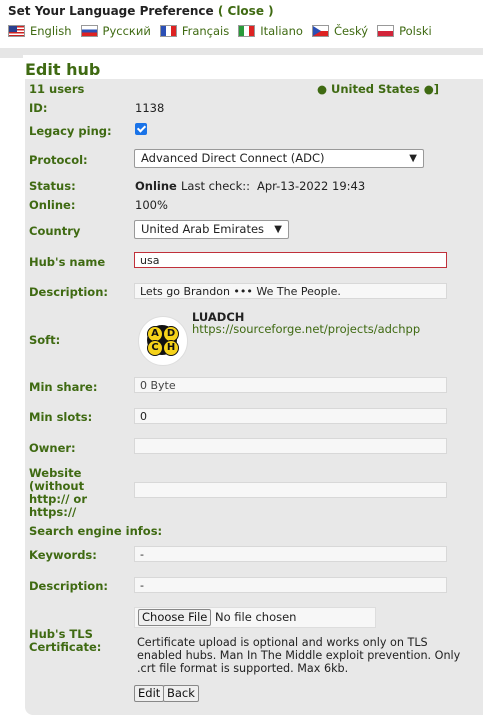 The image size is (483, 720). Describe the element at coordinates (68, 586) in the screenshot. I see `search-description-label: Description:` at that location.